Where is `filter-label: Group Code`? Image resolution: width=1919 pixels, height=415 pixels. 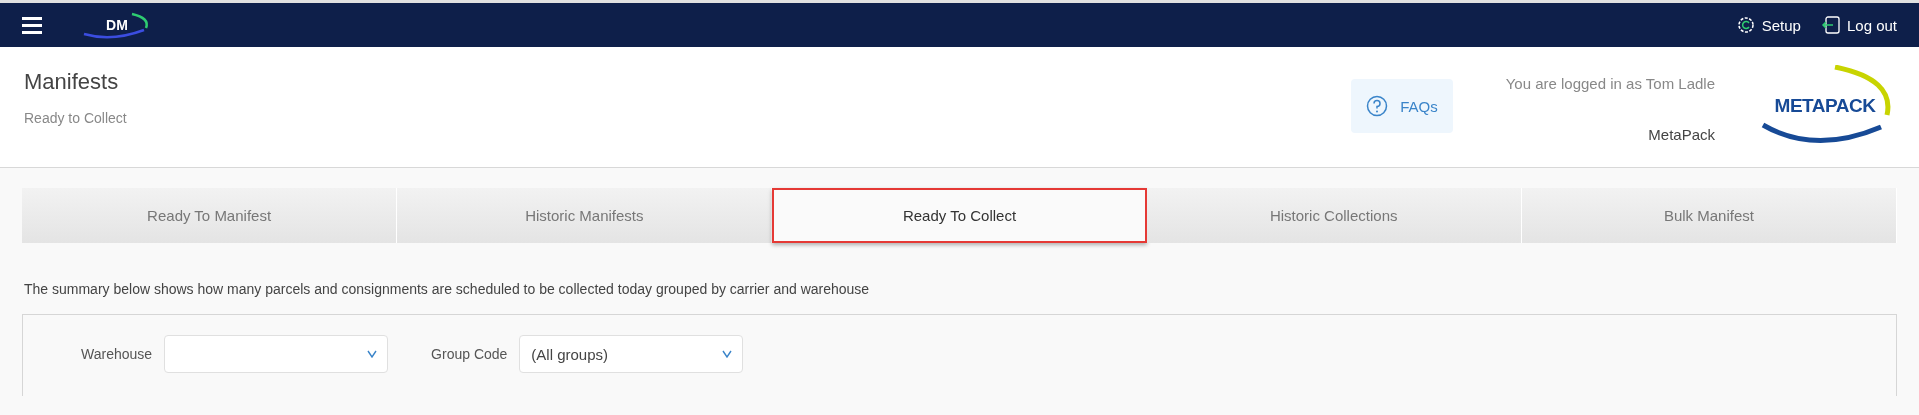 filter-label: Group Code is located at coordinates (469, 354).